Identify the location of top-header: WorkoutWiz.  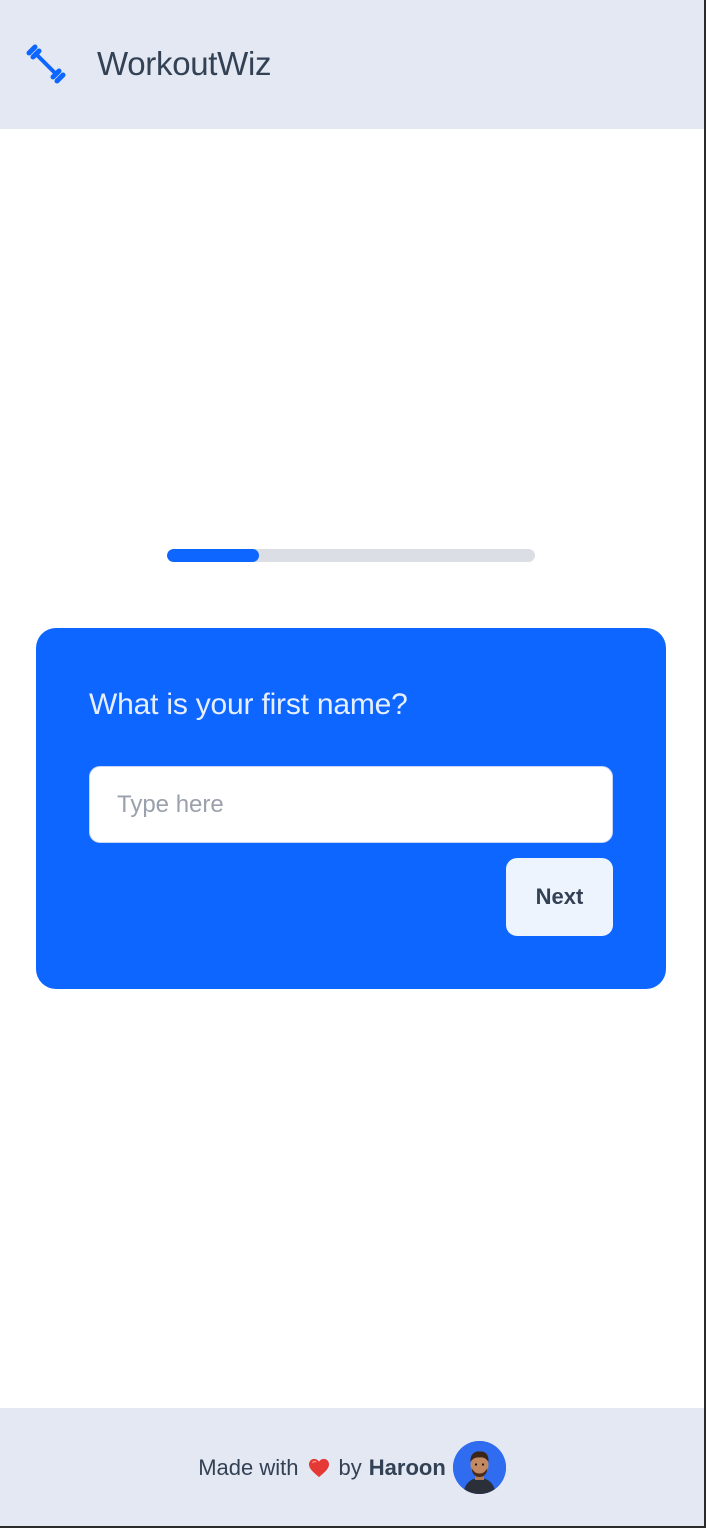
(352, 64).